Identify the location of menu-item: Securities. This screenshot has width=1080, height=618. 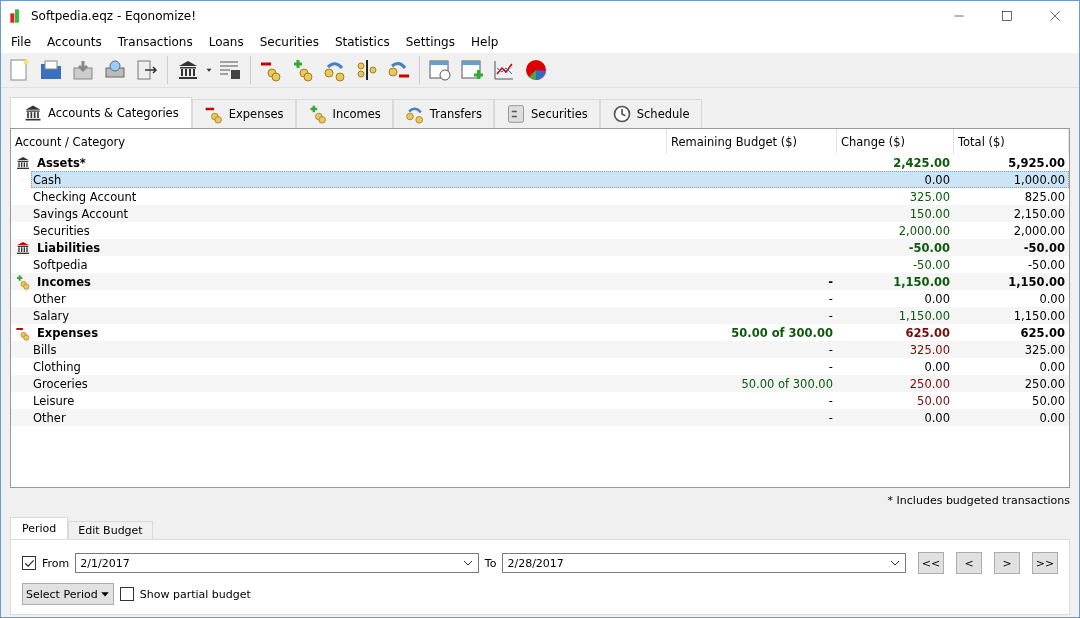
(289, 42).